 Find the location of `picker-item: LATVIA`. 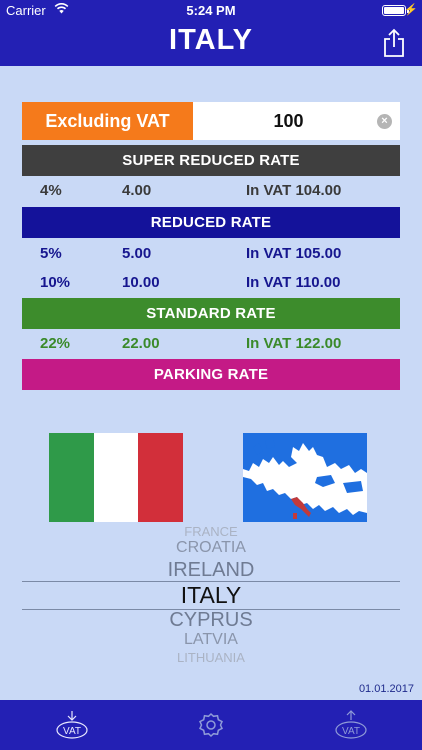

picker-item: LATVIA is located at coordinates (211, 640).